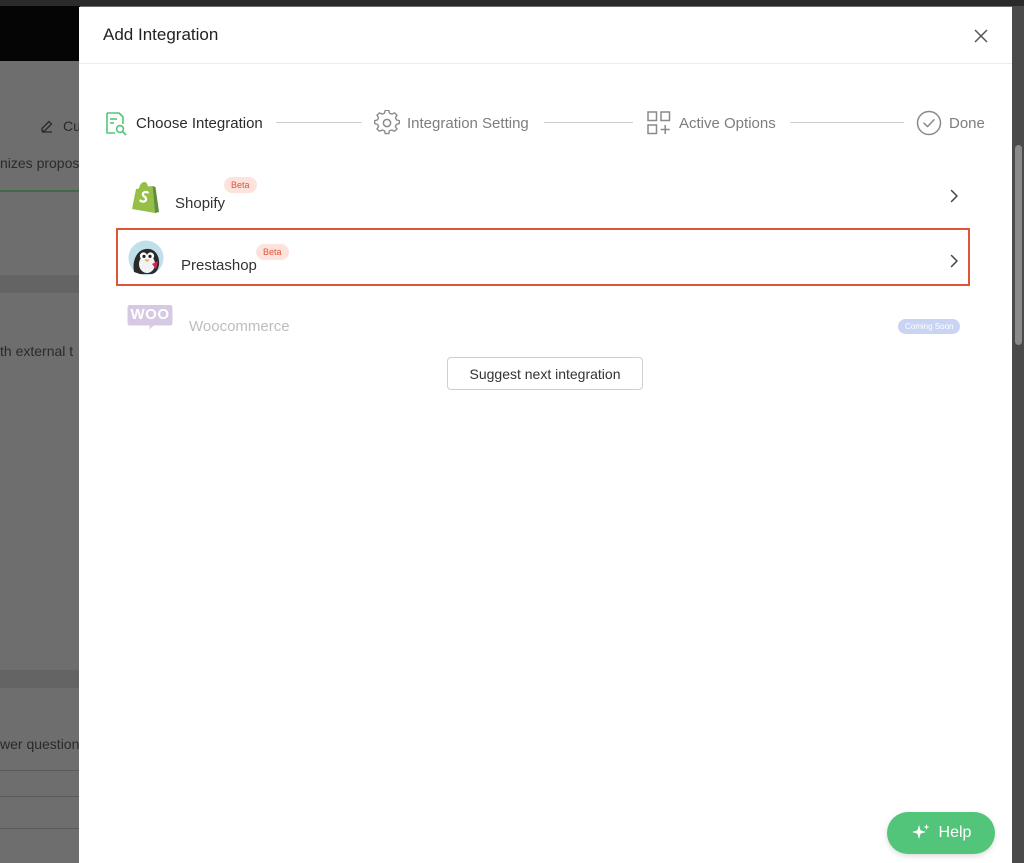  What do you see at coordinates (512, 3) in the screenshot?
I see `background-topbar` at bounding box center [512, 3].